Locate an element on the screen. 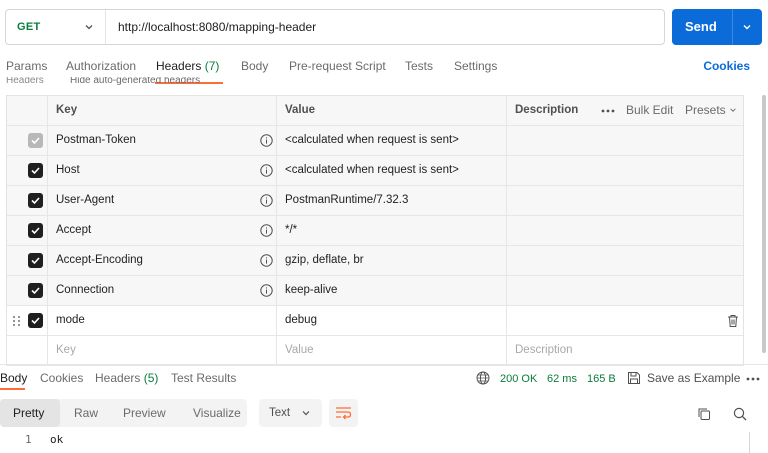  row-value-cell: debug is located at coordinates (392, 320).